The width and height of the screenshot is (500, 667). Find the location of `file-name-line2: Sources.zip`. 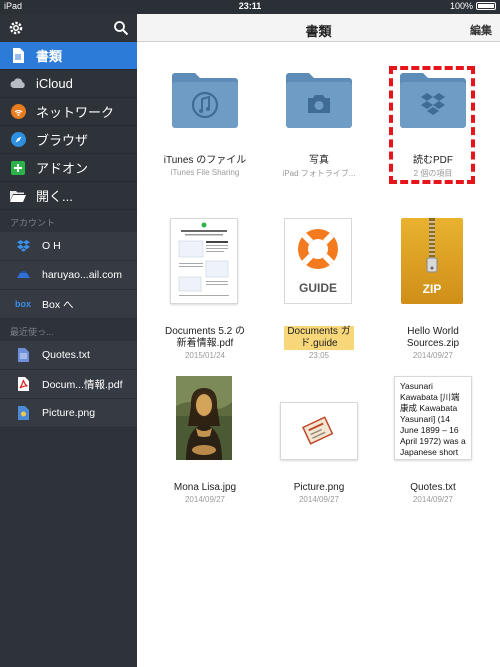

file-name-line2: Sources.zip is located at coordinates (433, 343).